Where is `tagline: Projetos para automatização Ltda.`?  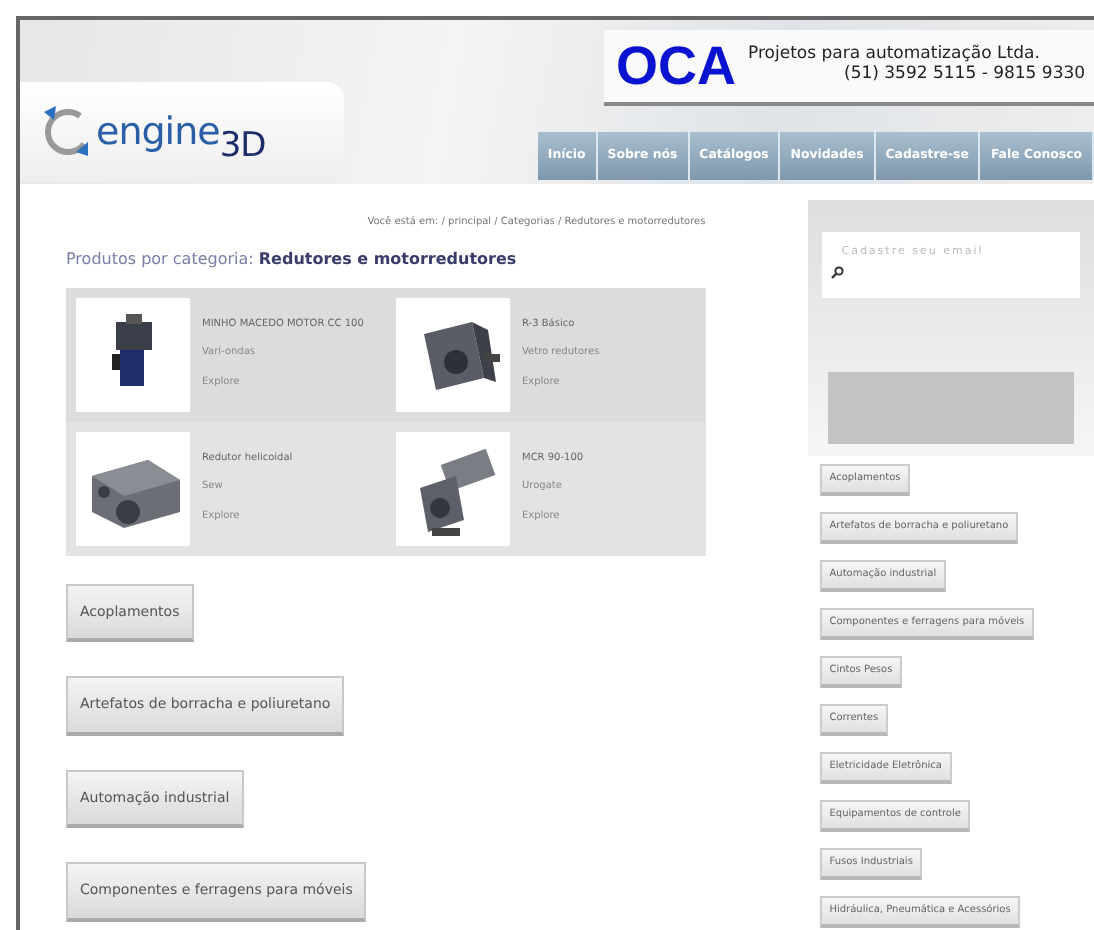 tagline: Projetos para automatização Ltda. is located at coordinates (895, 55).